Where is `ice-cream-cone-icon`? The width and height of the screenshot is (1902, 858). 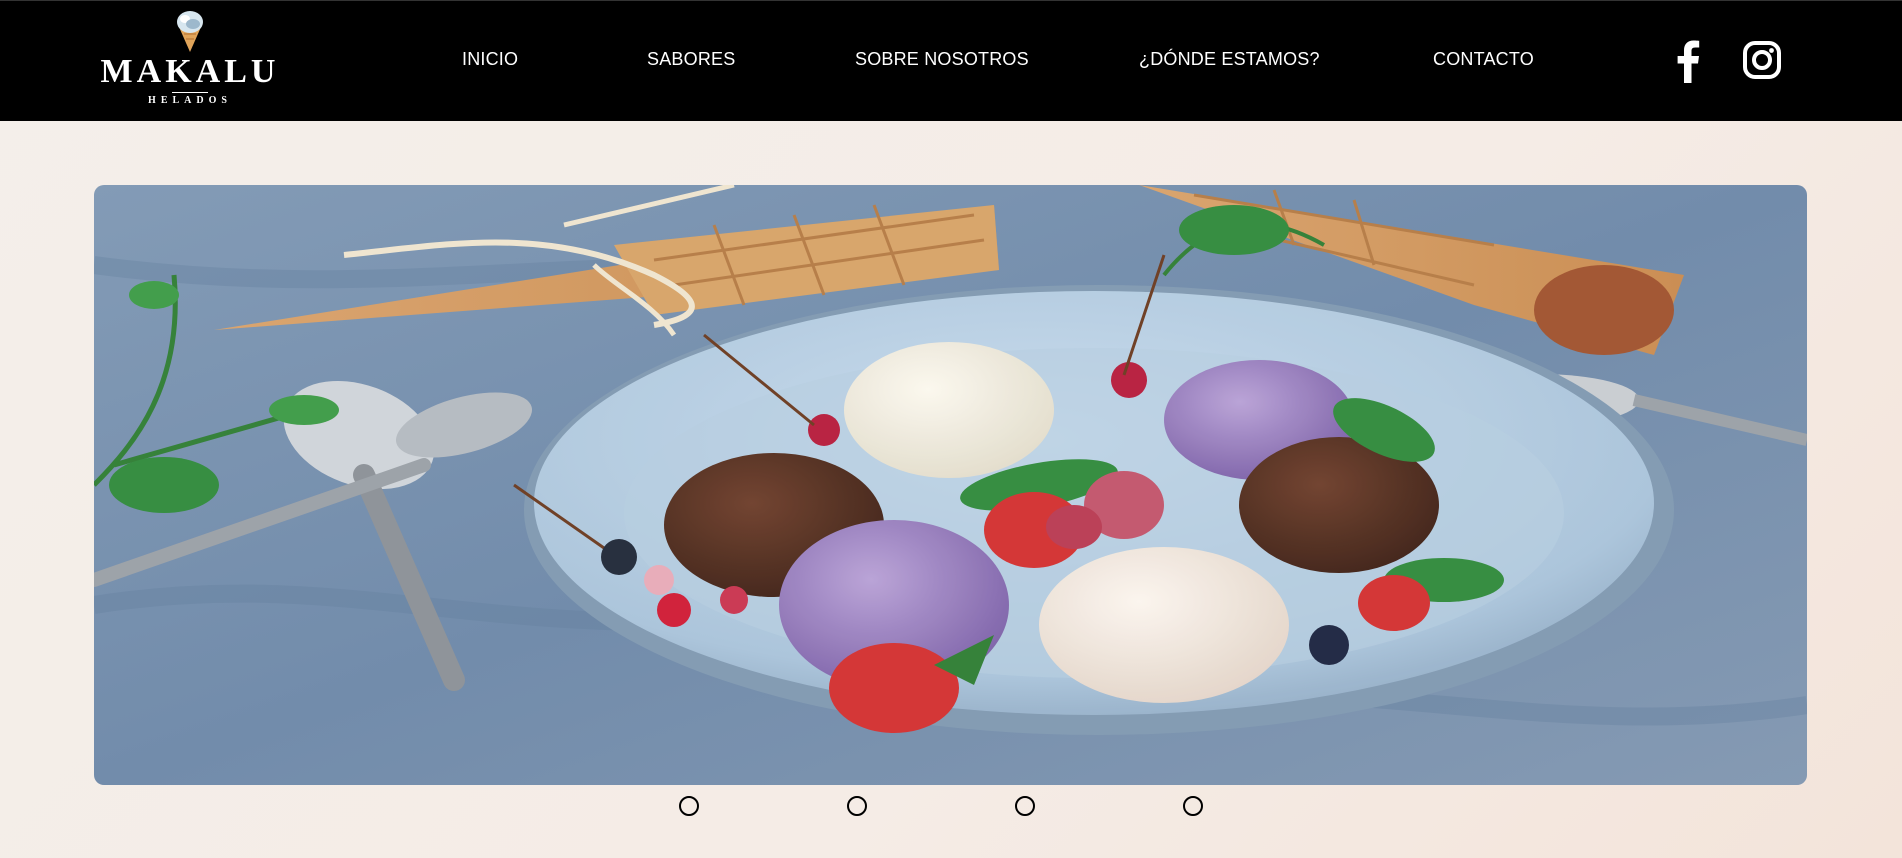
ice-cream-cone-icon is located at coordinates (190, 31).